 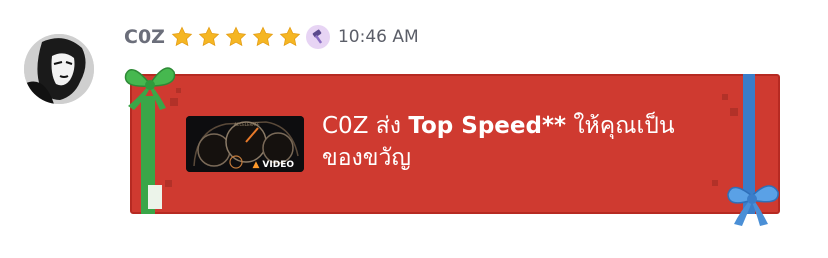 What do you see at coordinates (388, 126) in the screenshot?
I see `gift-verb: ส่ง` at bounding box center [388, 126].